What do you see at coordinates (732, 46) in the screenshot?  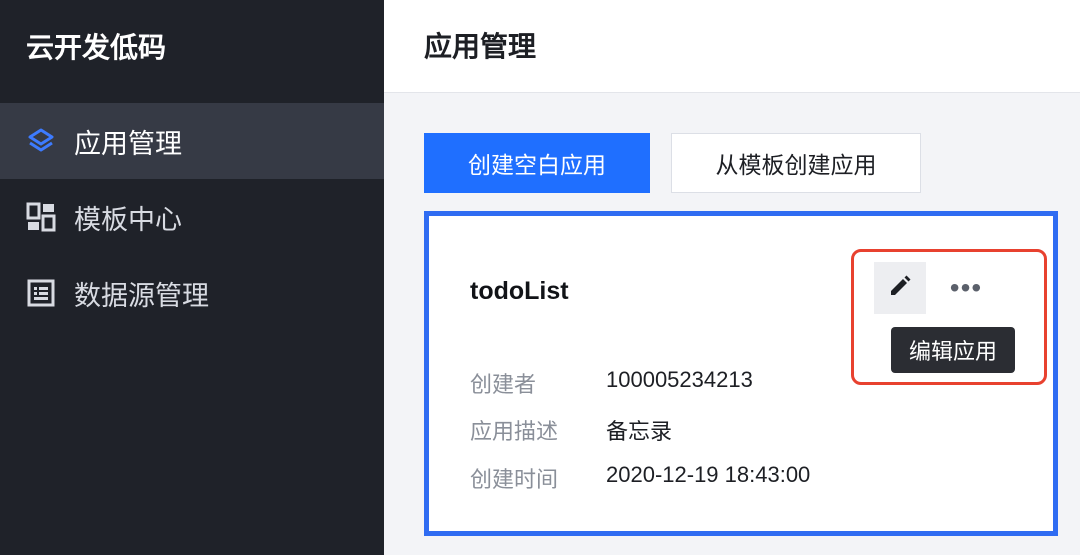 I see `page-header: 应用管理` at bounding box center [732, 46].